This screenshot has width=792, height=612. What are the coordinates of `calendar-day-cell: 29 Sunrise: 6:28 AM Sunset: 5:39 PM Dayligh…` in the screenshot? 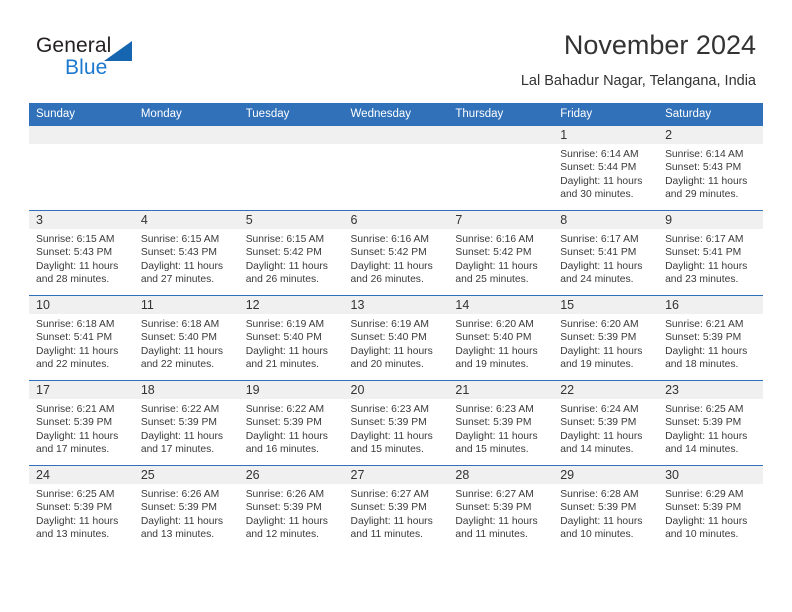 It's located at (606, 507).